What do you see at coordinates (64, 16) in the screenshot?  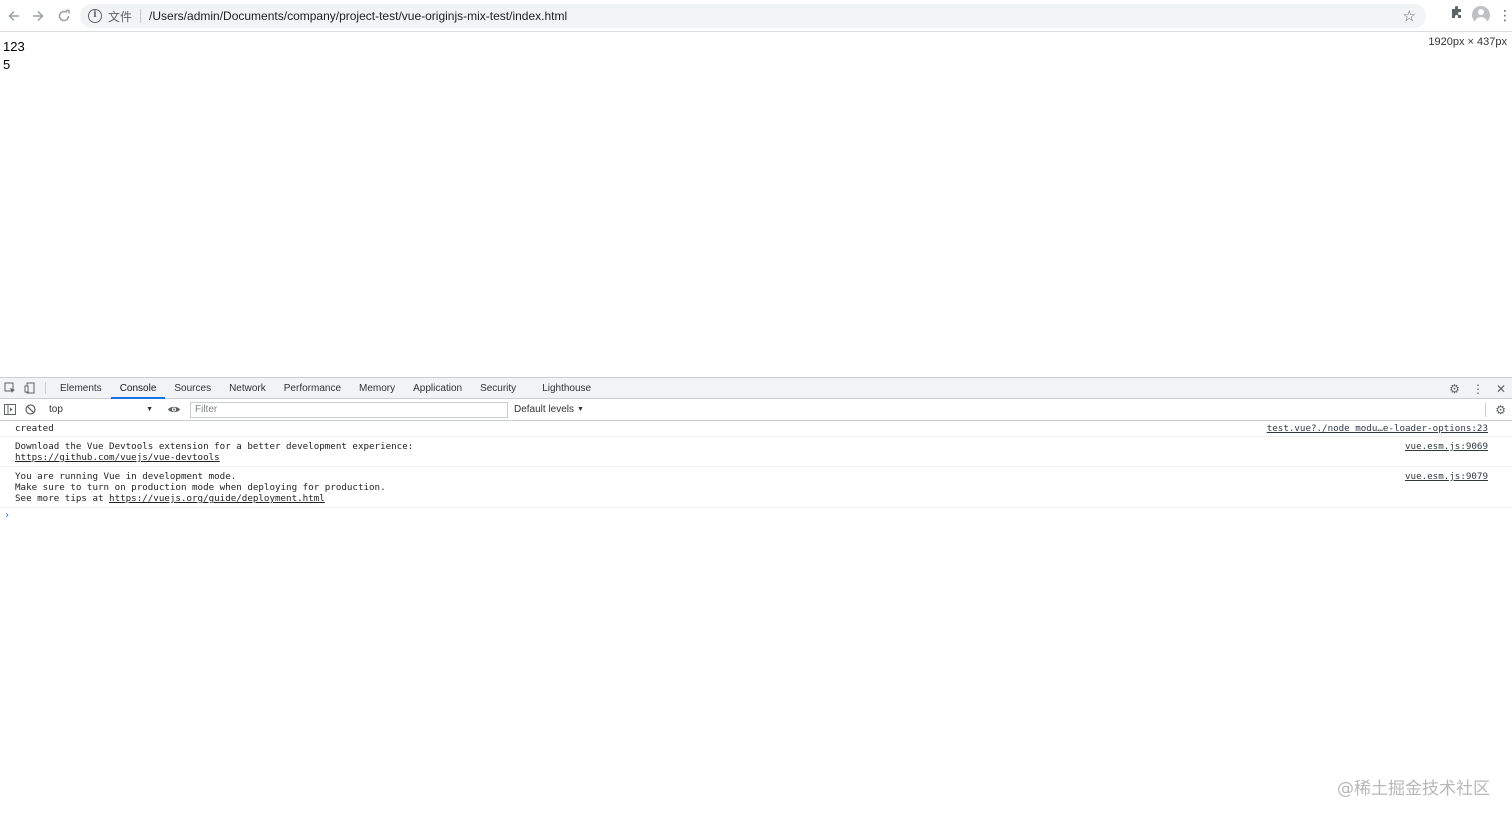 I see `reload-icon` at bounding box center [64, 16].